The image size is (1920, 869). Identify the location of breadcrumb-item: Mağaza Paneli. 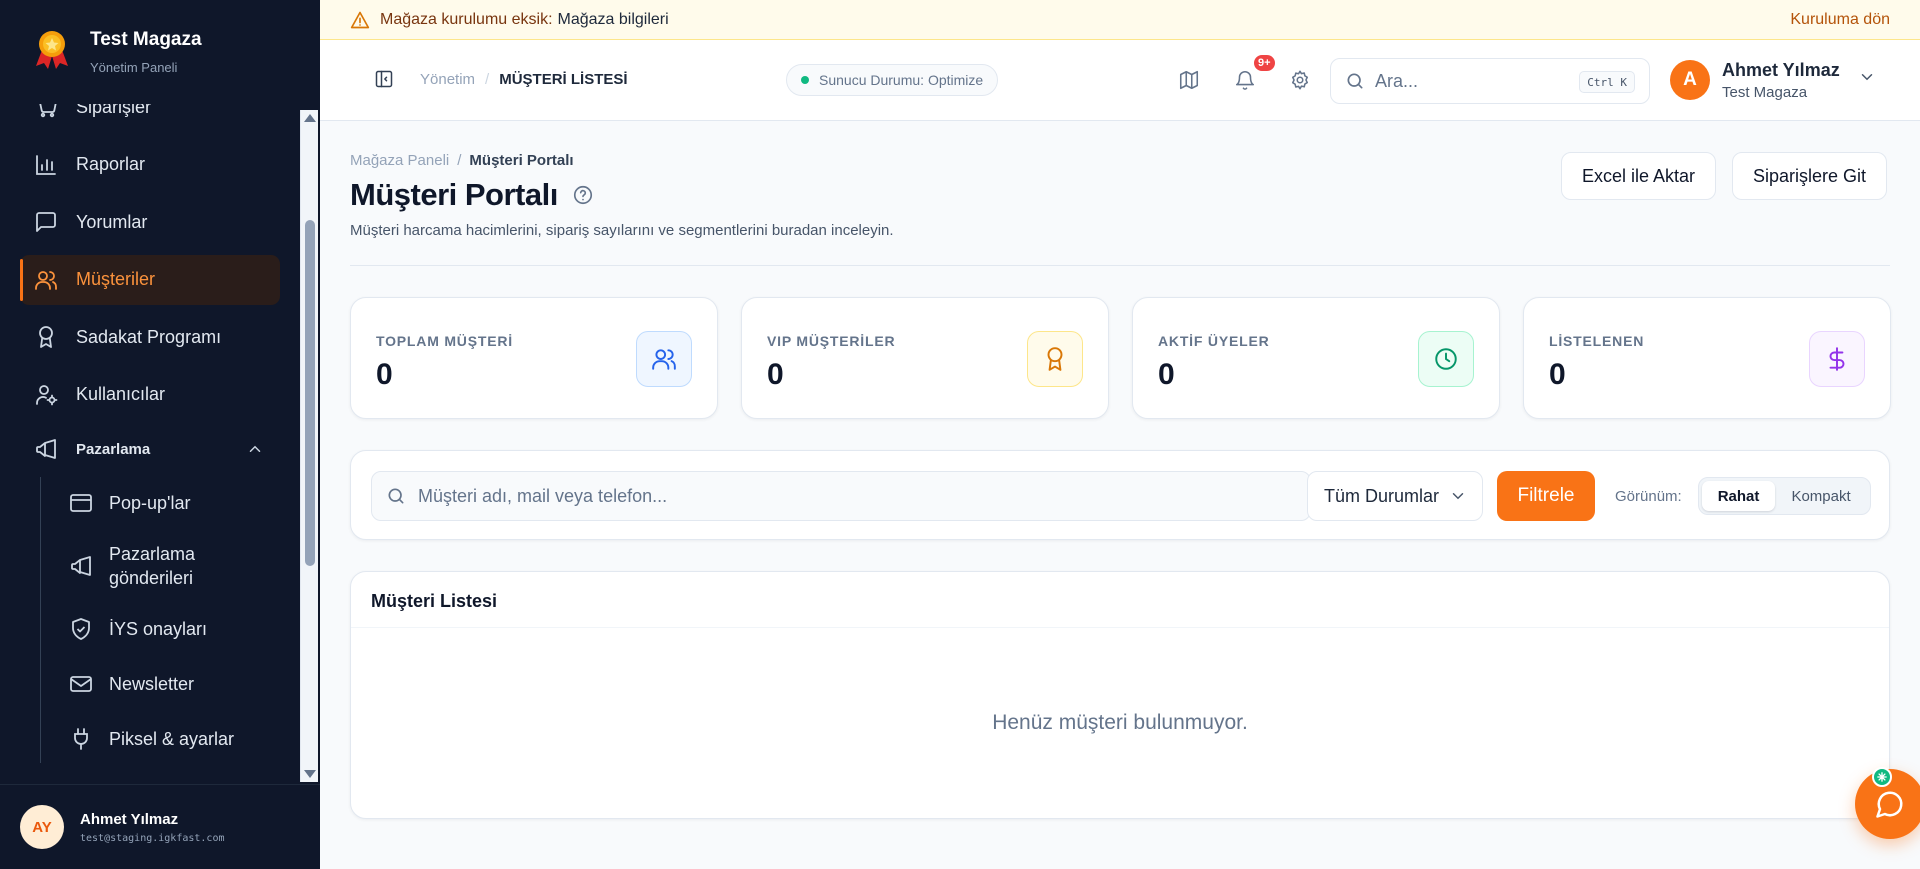
(399, 160).